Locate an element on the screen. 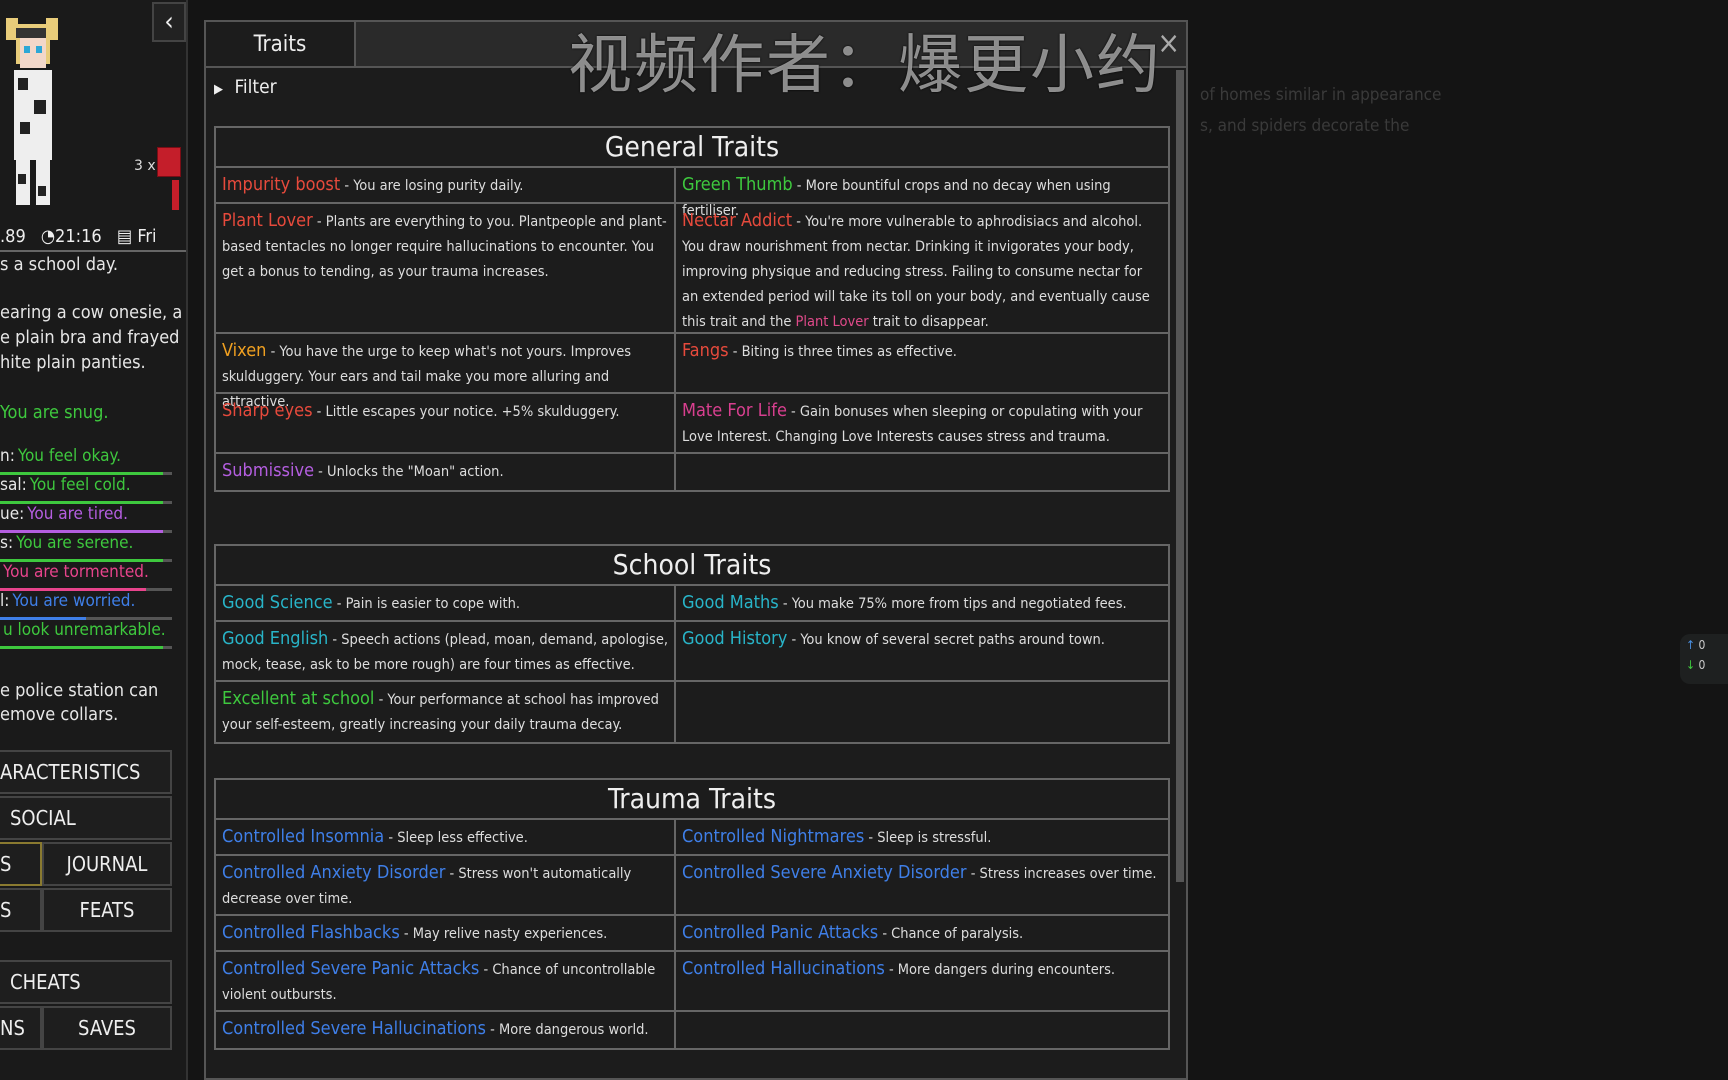 Image resolution: width=1728 pixels, height=1080 pixels. filter-toggle: ▶ Filter is located at coordinates (245, 87).